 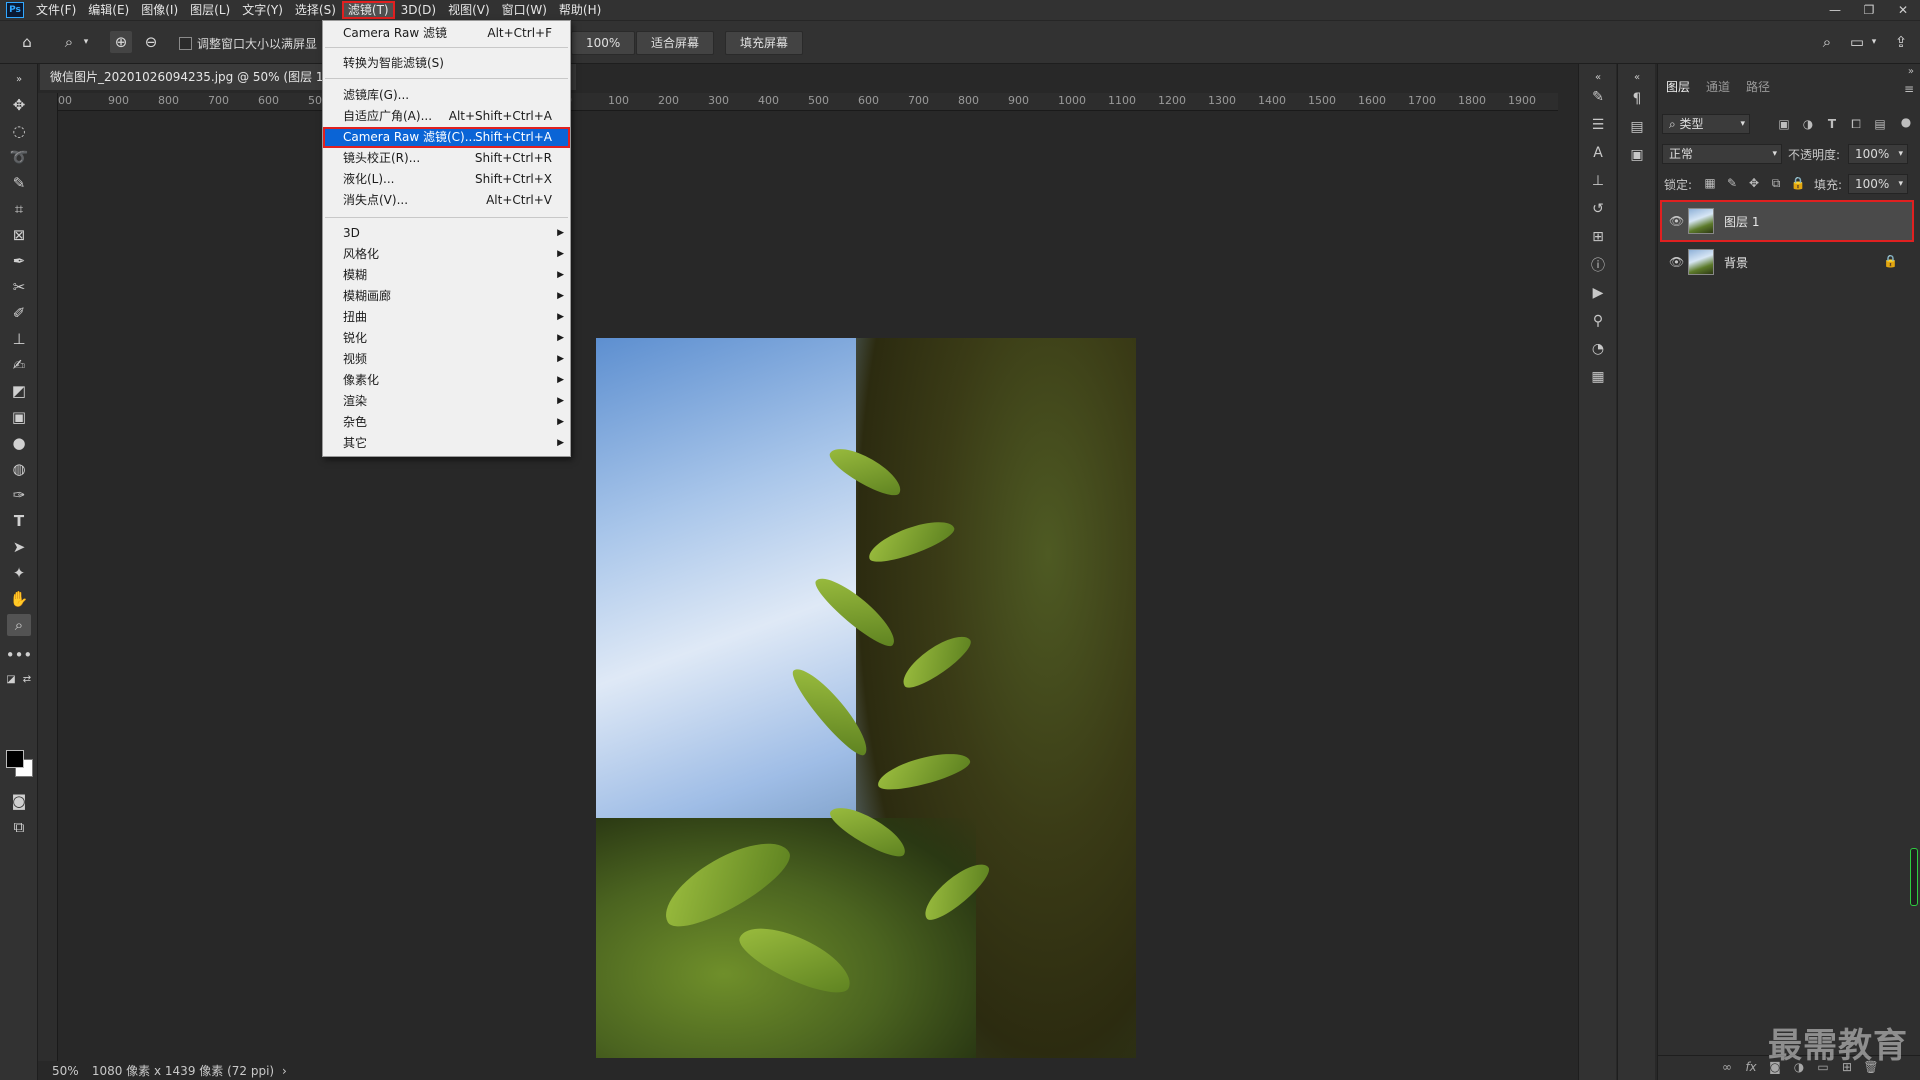 What do you see at coordinates (446, 359) in the screenshot?
I see `menu-item-submenu-video: 视频 ▶` at bounding box center [446, 359].